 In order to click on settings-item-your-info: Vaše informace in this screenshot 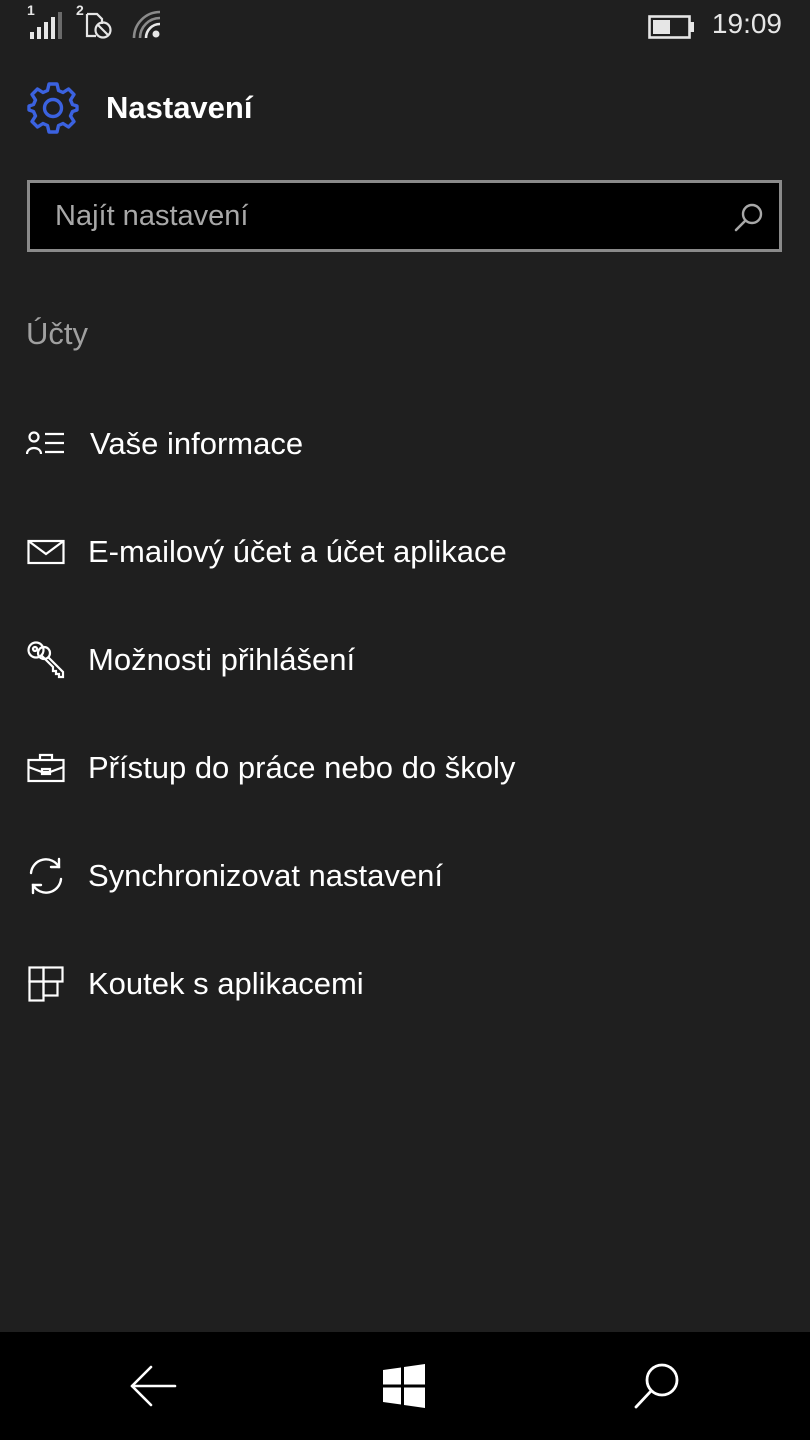, I will do `click(405, 444)`.